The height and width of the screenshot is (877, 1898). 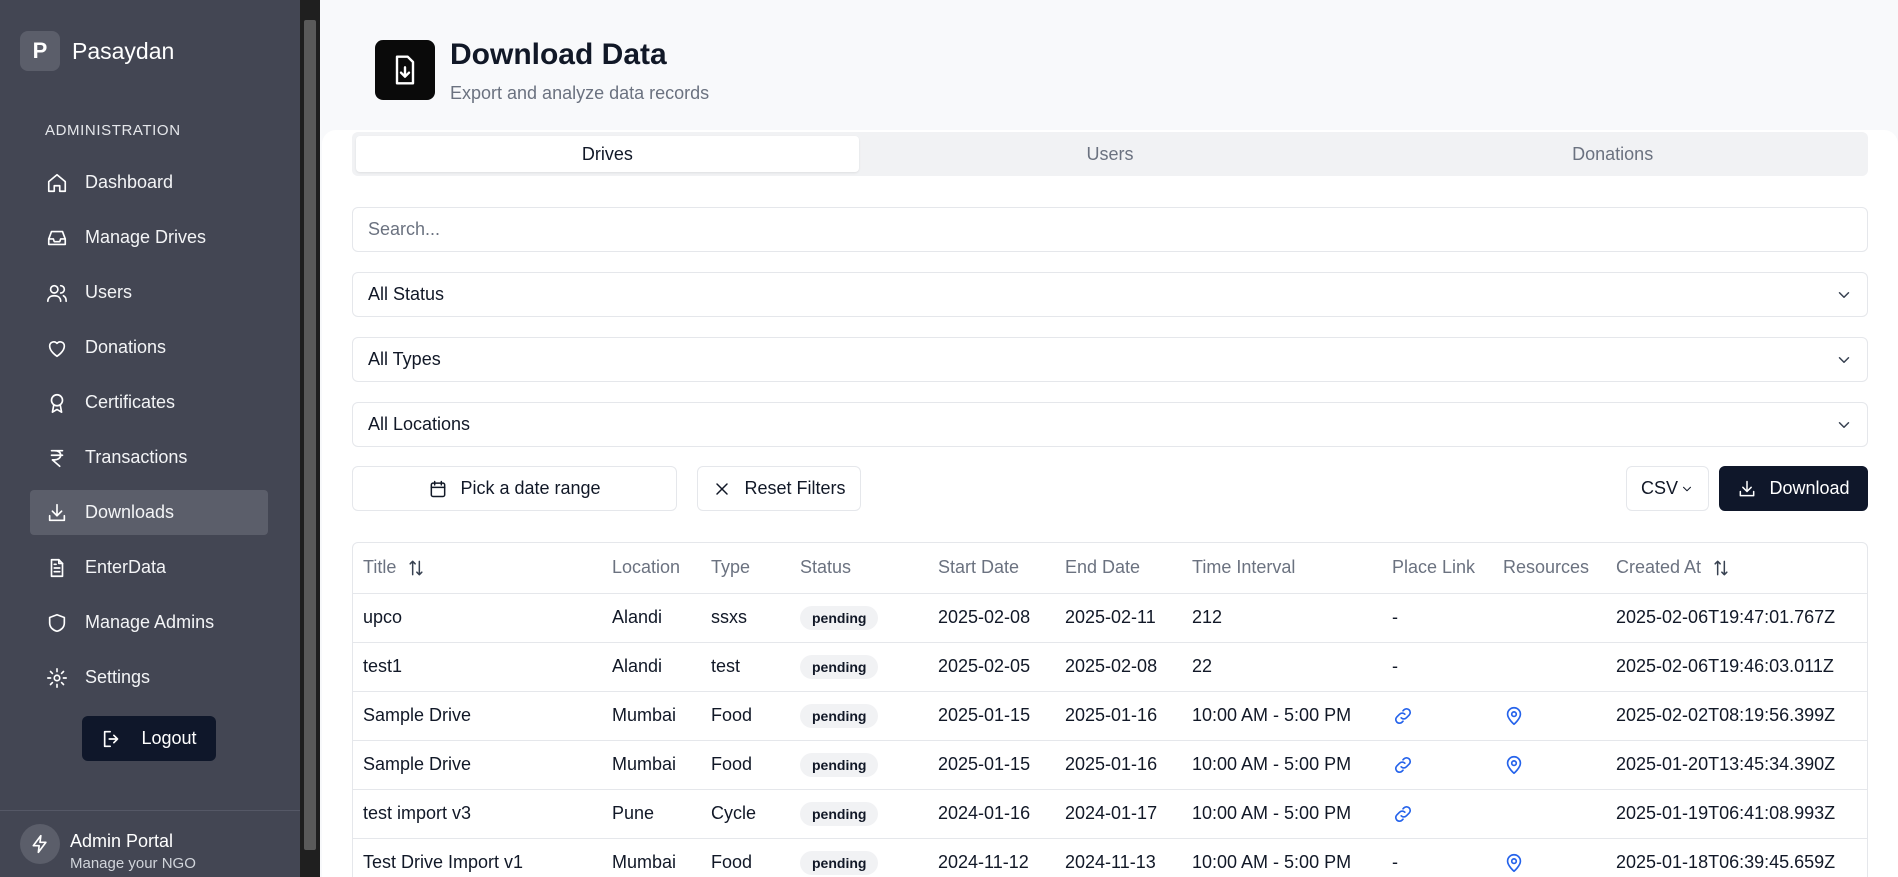 I want to click on column-type: Type, so click(x=745, y=568).